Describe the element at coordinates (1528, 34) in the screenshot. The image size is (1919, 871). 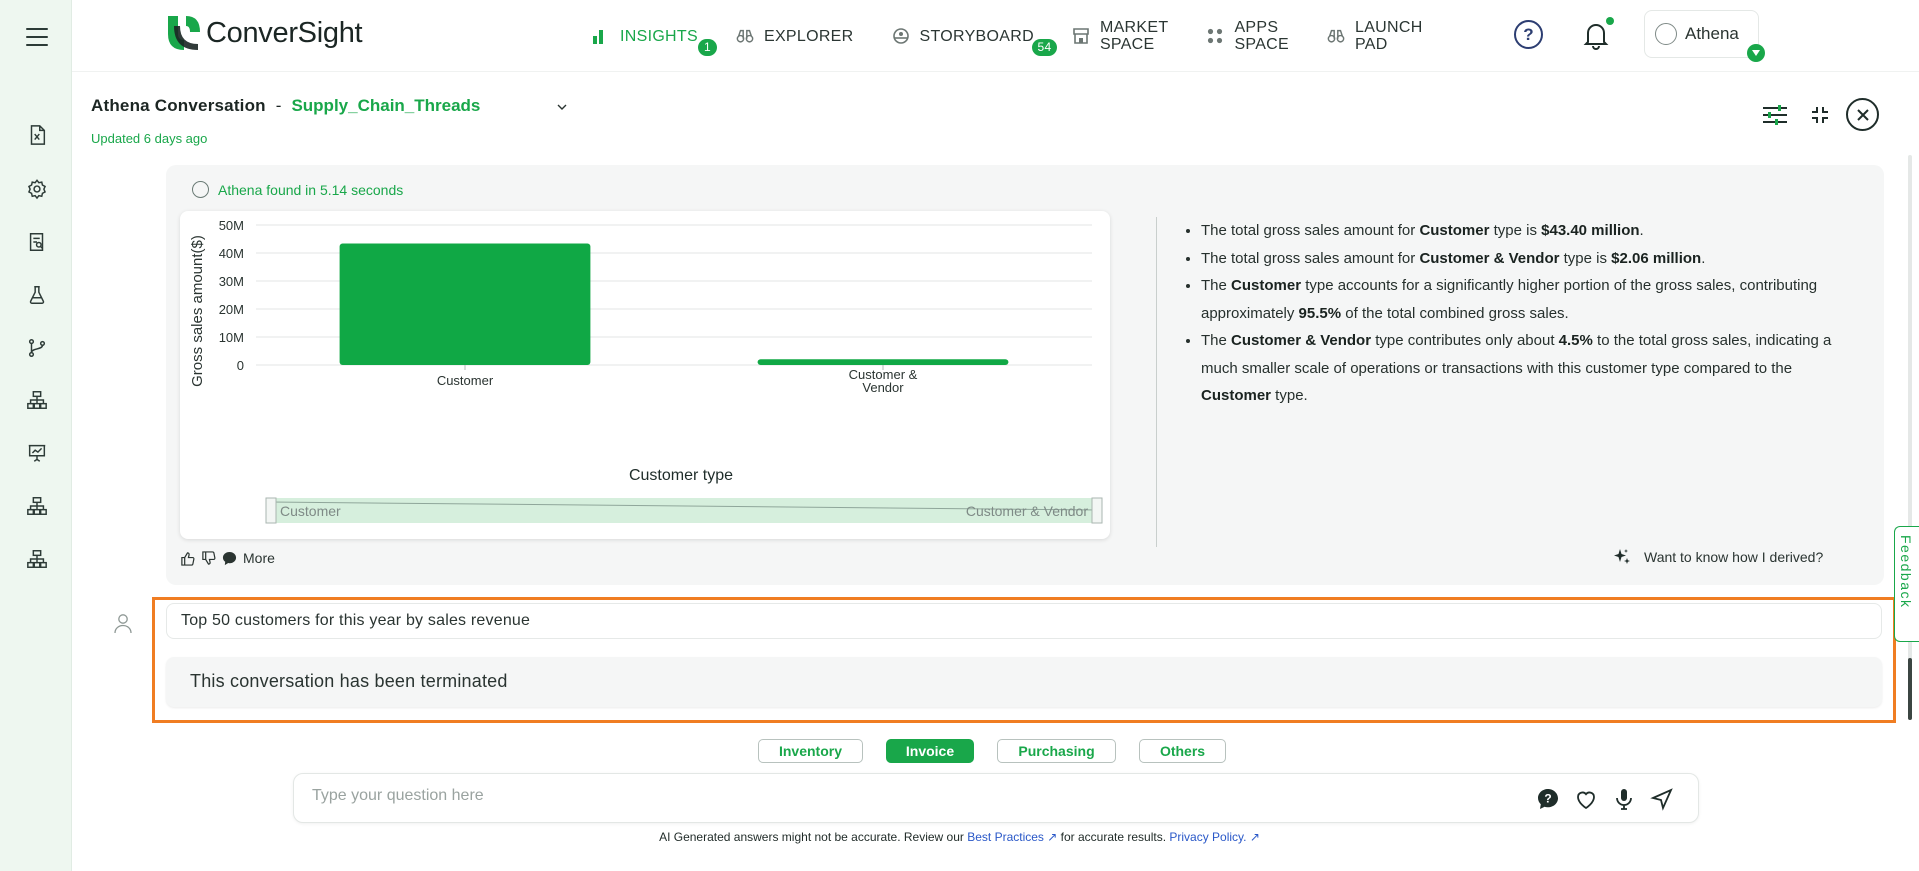
I see `help-icon: ?` at that location.